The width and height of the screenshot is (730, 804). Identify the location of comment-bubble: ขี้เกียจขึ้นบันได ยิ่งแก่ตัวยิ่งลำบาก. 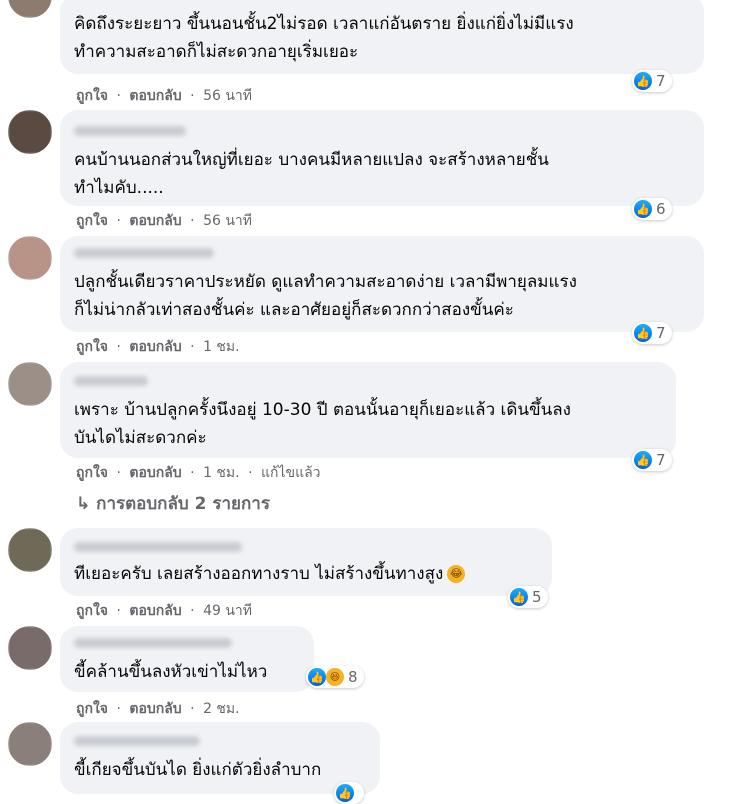
(220, 758).